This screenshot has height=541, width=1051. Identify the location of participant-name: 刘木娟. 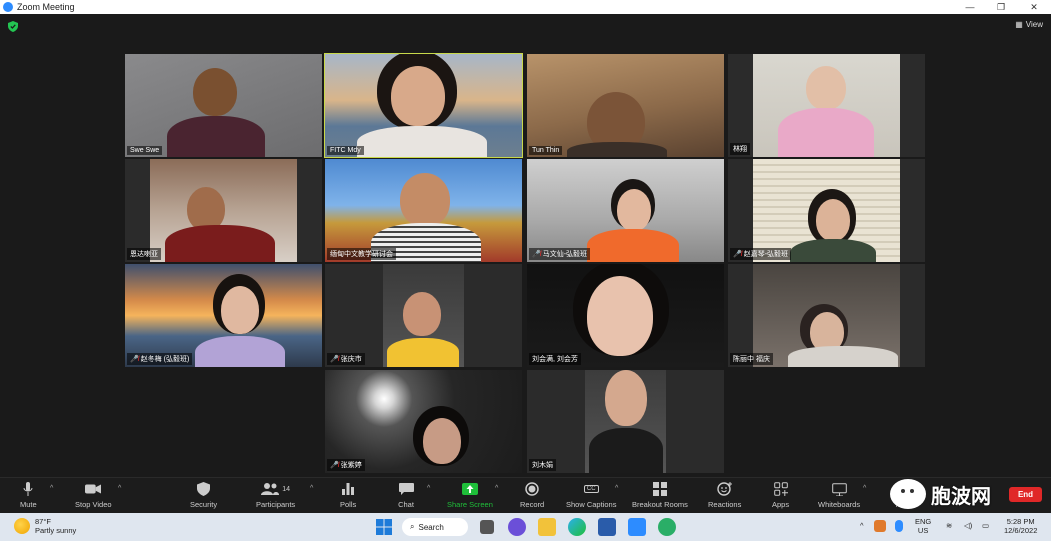
(542, 465).